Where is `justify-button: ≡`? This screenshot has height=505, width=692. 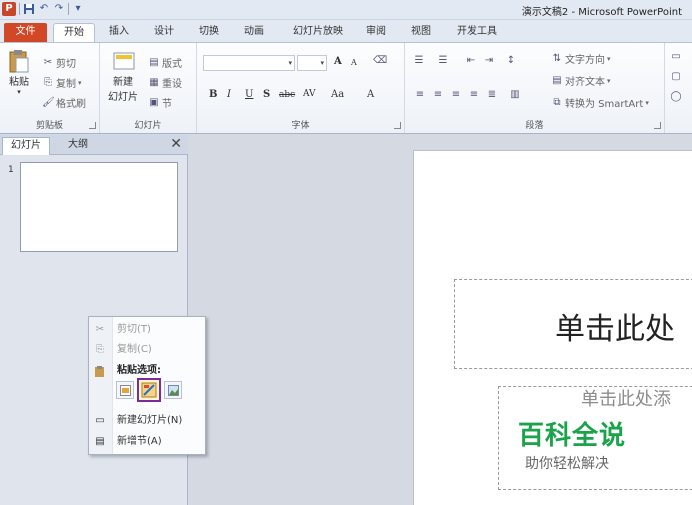 justify-button: ≡ is located at coordinates (474, 94).